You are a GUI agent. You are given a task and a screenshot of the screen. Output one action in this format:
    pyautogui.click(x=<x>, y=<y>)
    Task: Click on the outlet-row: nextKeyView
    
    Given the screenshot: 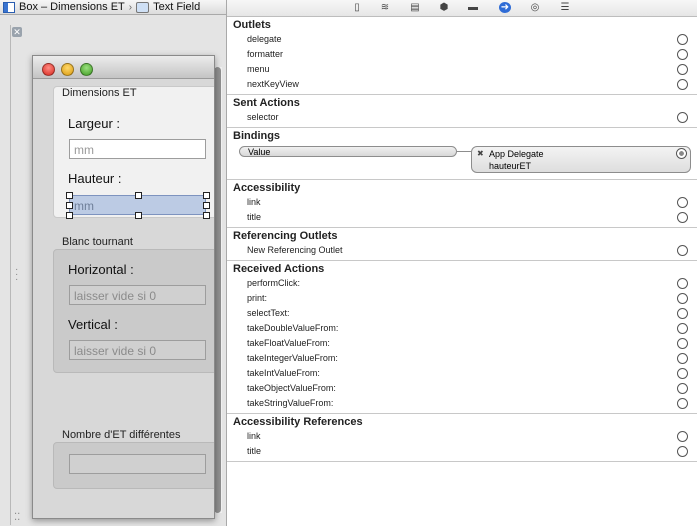 What is the action you would take?
    pyautogui.click(x=462, y=84)
    